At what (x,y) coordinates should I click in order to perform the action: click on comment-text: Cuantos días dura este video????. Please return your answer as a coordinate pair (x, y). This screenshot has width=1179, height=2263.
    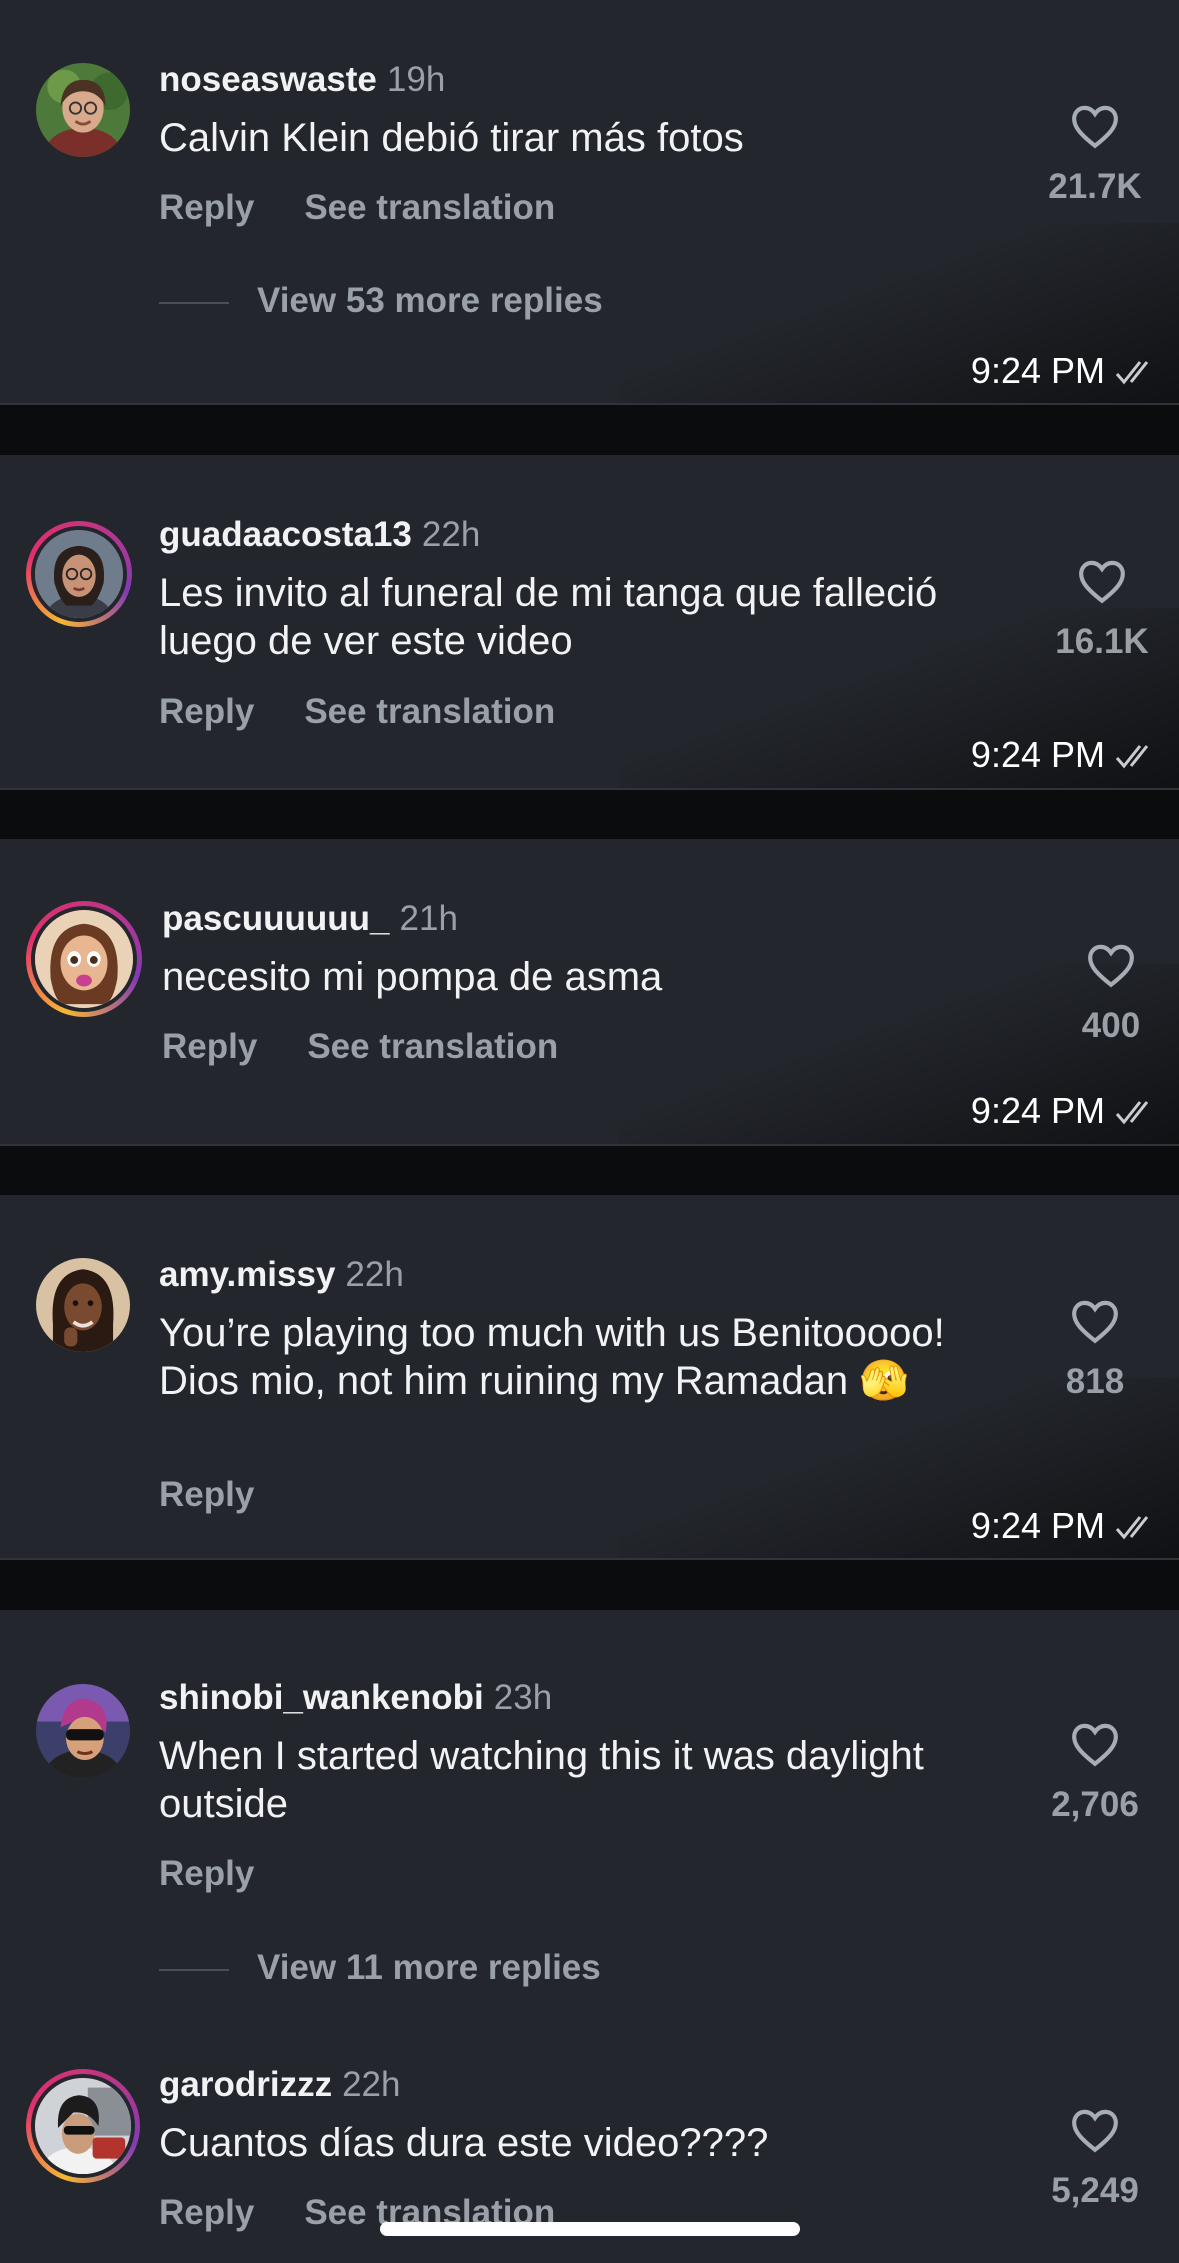
    Looking at the image, I should click on (464, 2143).